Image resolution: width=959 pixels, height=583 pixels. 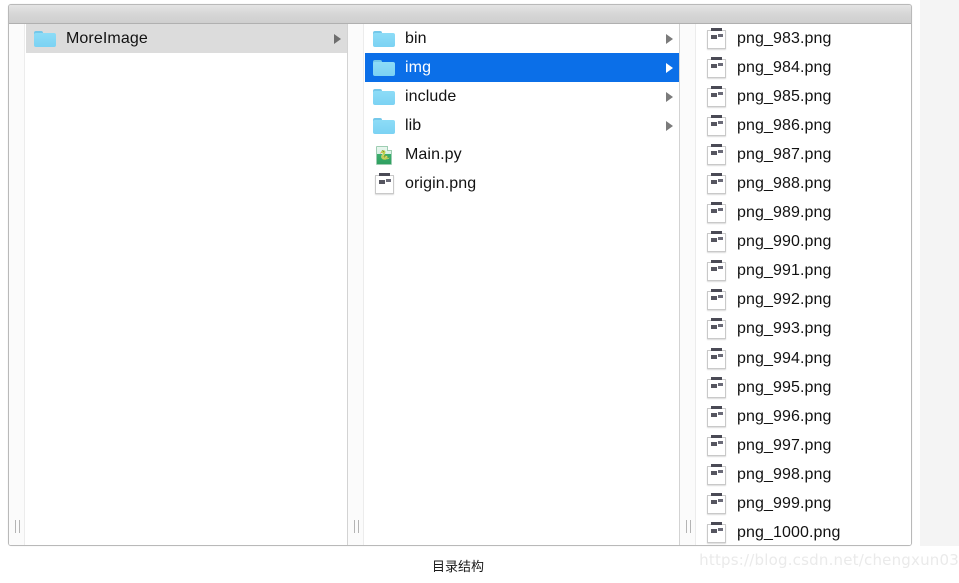 What do you see at coordinates (522, 67) in the screenshot?
I see `file-row: img` at bounding box center [522, 67].